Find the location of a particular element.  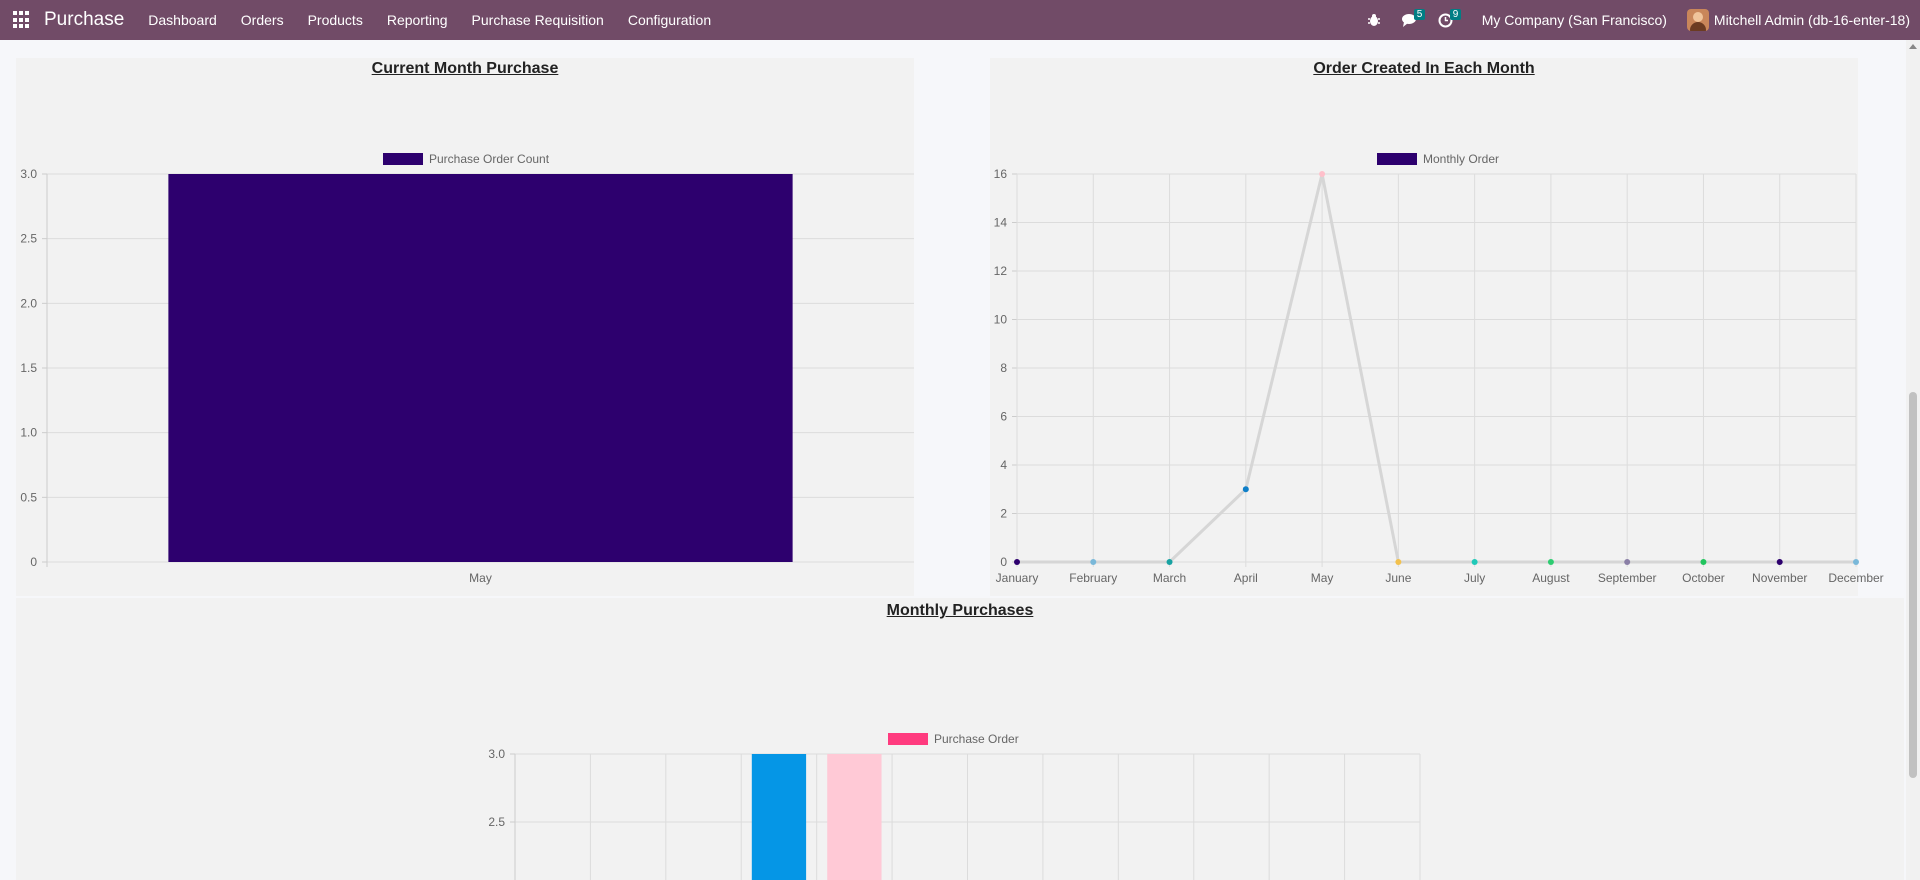

y-tick-label: 12 is located at coordinates (1001, 271).